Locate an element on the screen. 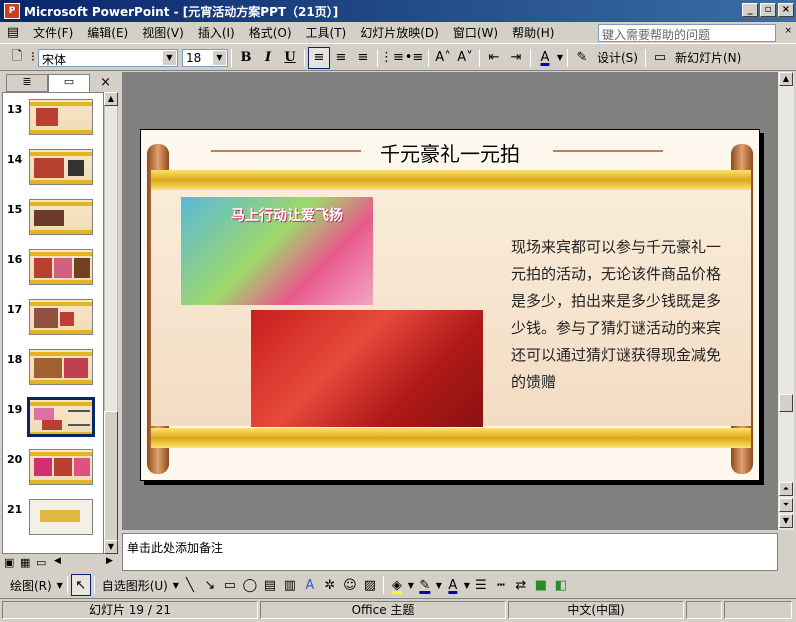 The image size is (796, 622). arrow-style-icon: ⇄ is located at coordinates (521, 585).